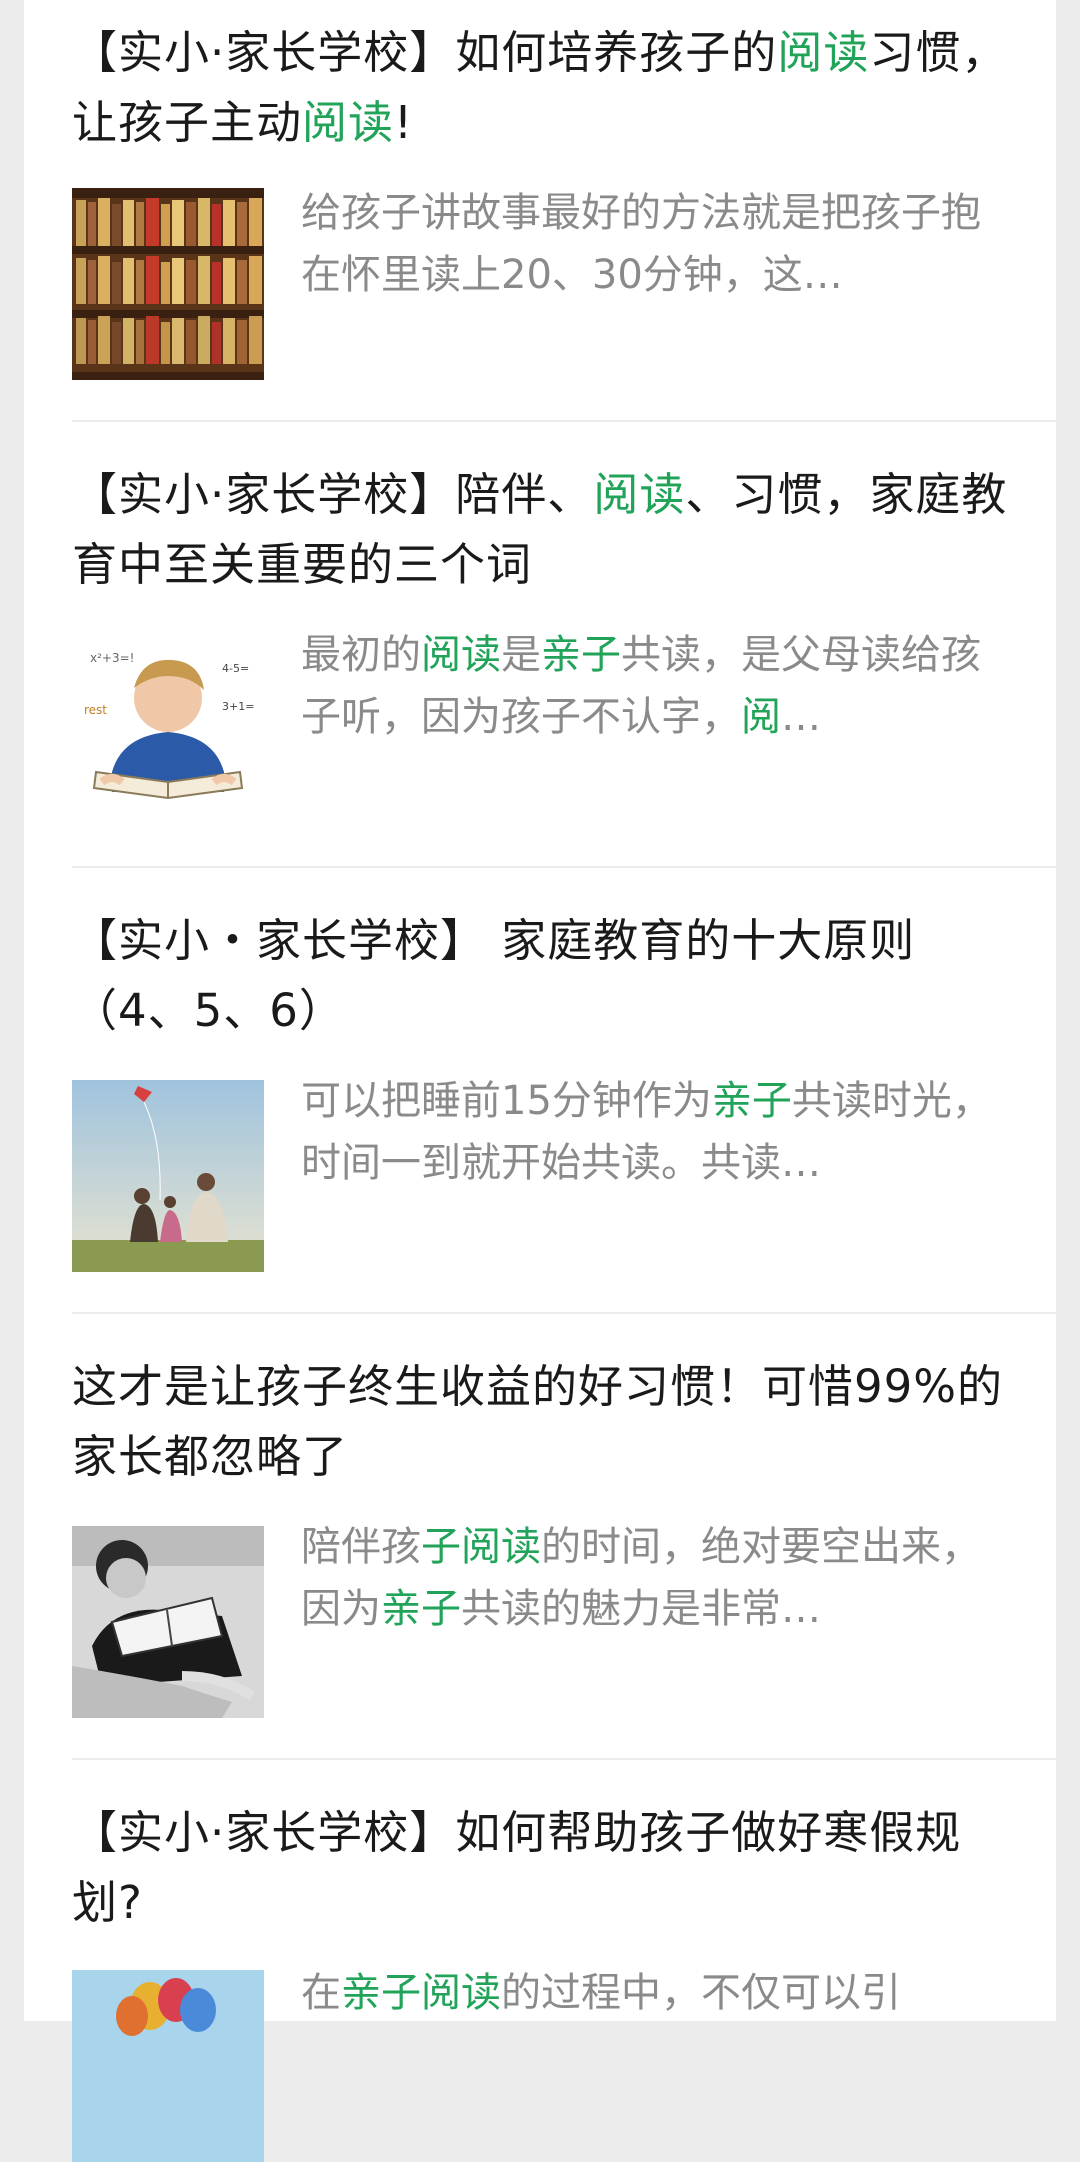 The image size is (1080, 2162). What do you see at coordinates (321, 1993) in the screenshot?
I see `text-segment: 在` at bounding box center [321, 1993].